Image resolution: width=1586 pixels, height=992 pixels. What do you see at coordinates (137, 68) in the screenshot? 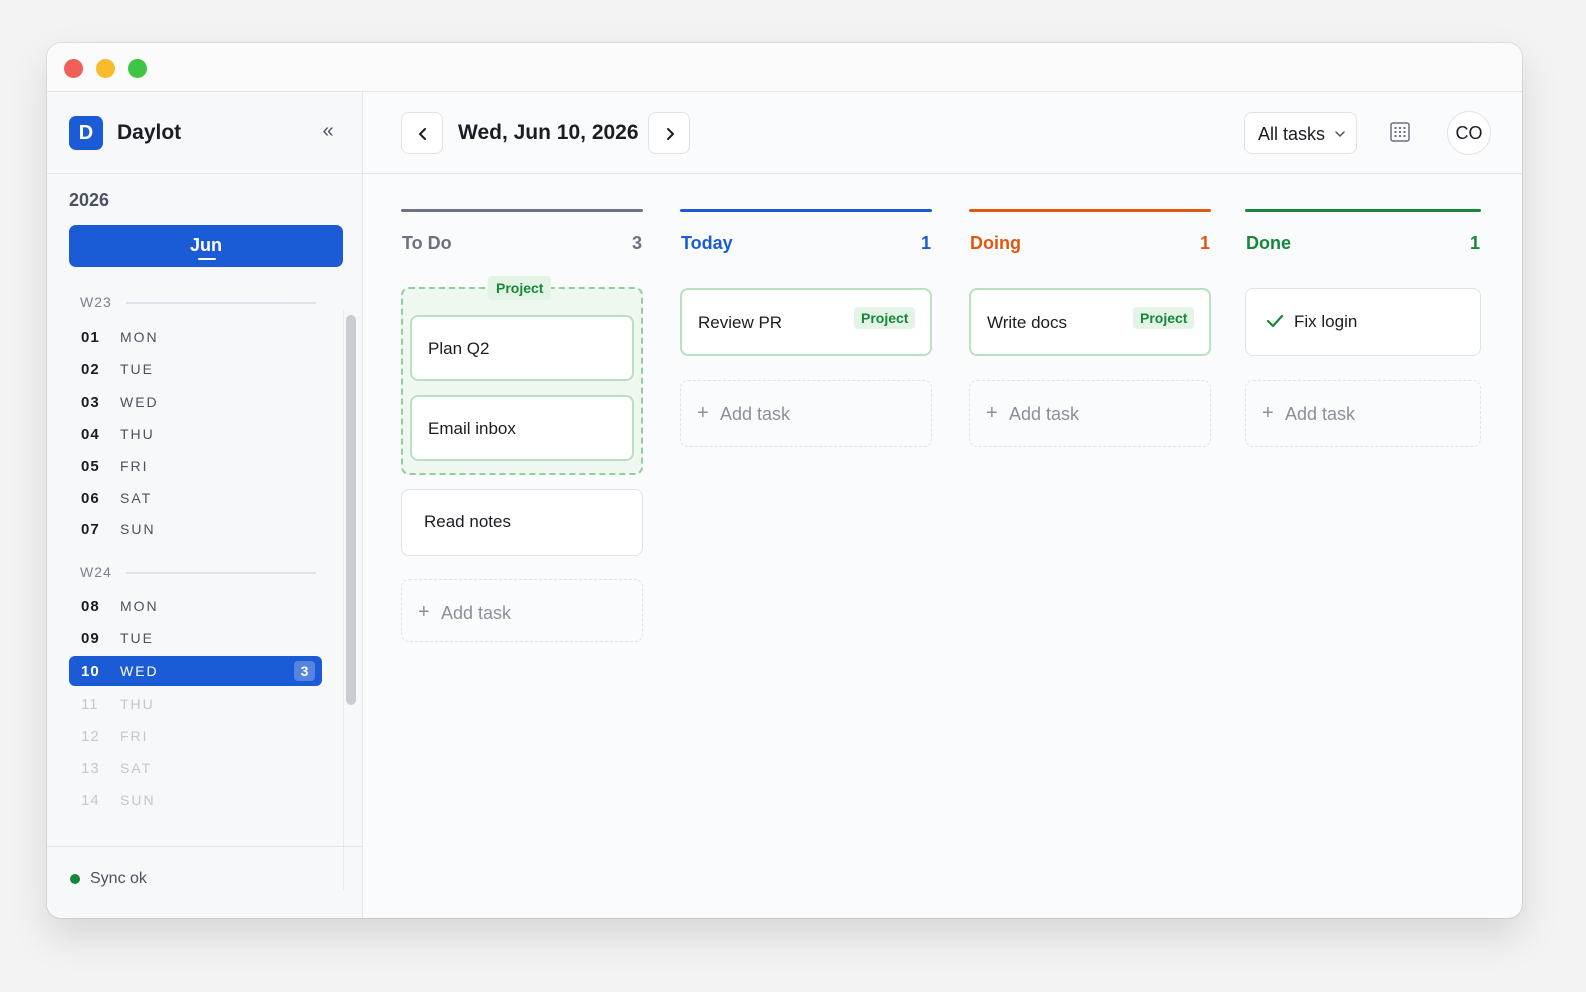
I see `zoom-window-button` at bounding box center [137, 68].